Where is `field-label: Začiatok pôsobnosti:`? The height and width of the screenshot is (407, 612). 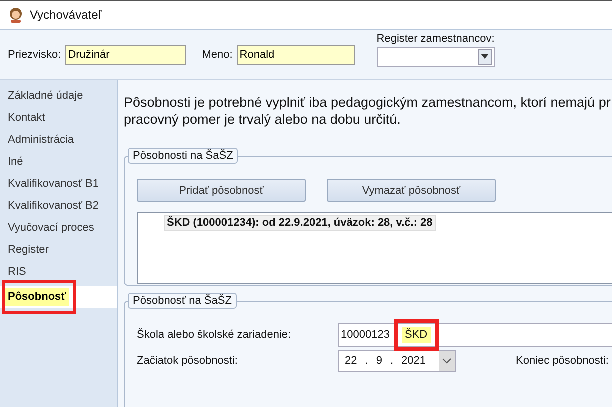
field-label: Začiatok pôsobnosti: is located at coordinates (188, 361).